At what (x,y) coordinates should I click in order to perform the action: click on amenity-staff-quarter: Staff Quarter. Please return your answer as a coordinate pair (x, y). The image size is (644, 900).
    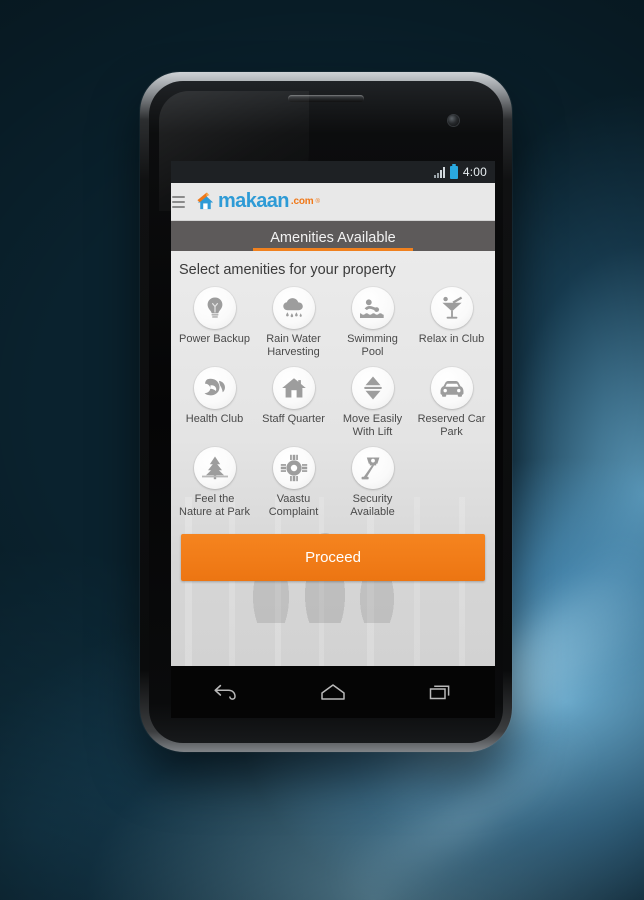
    Looking at the image, I should click on (293, 402).